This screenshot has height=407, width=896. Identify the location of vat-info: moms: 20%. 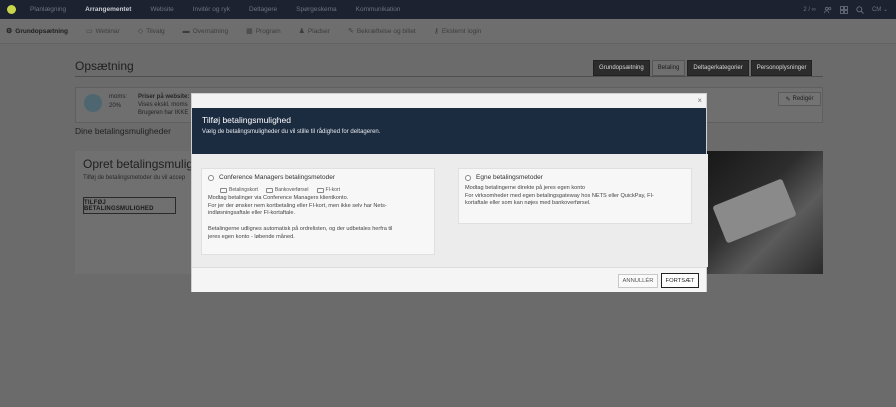
(118, 102).